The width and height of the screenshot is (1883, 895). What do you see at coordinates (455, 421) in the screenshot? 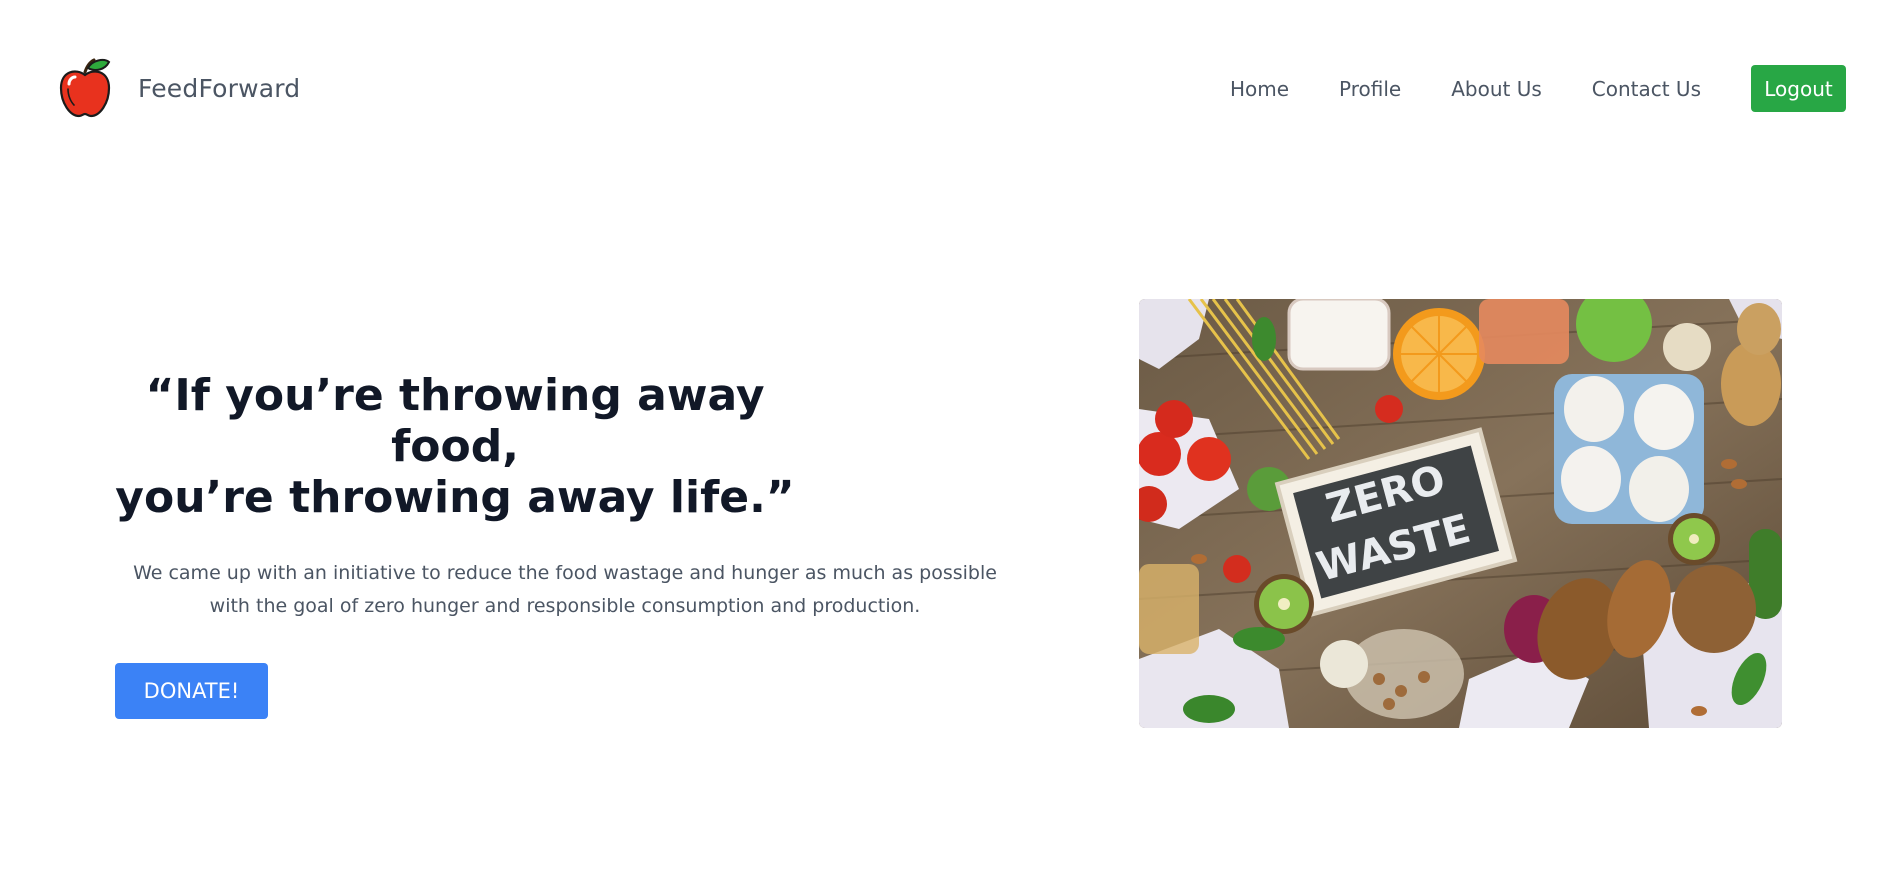
I see `hero-quote-line-1: “If you’re throwing away food,` at bounding box center [455, 421].